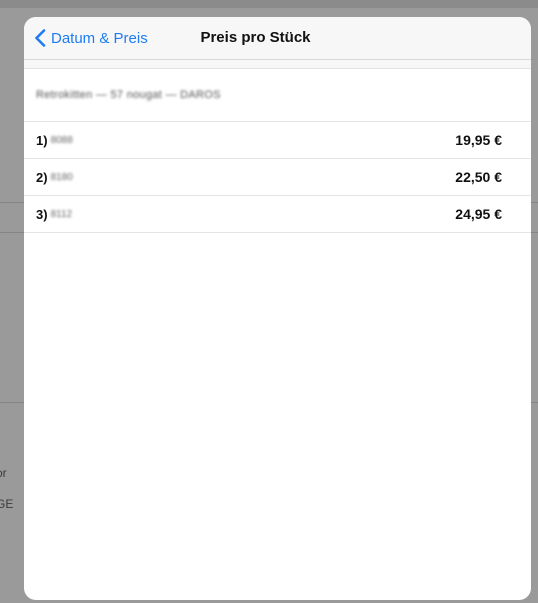  Describe the element at coordinates (277, 95) in the screenshot. I see `product-header: Retrokitten — 57 nougat — DAROS` at that location.